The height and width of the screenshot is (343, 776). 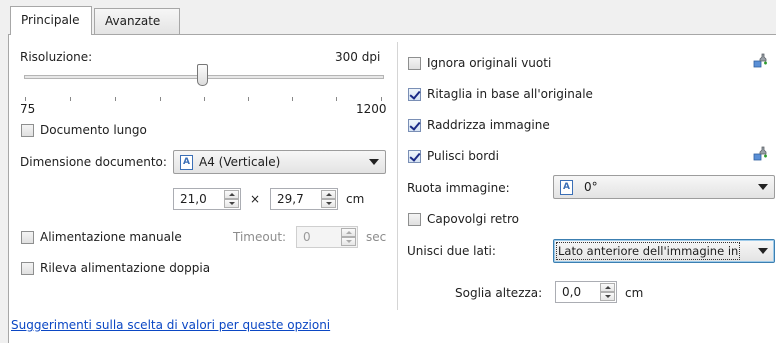 What do you see at coordinates (451, 251) in the screenshot?
I see `merge-sides-label: Unisci due lati:` at bounding box center [451, 251].